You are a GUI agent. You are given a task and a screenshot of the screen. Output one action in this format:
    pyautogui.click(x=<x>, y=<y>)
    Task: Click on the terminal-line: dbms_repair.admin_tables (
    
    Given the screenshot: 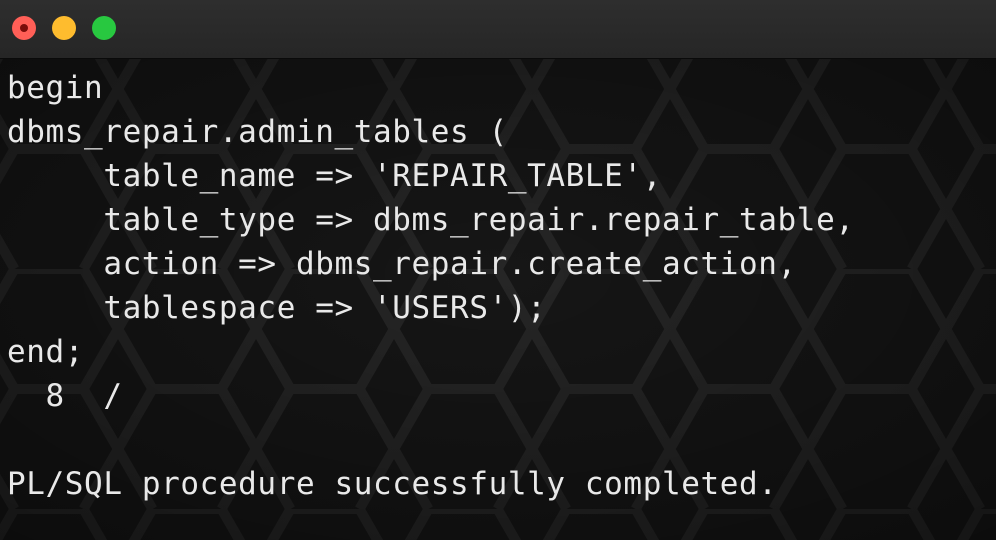 What is the action you would take?
    pyautogui.click(x=257, y=132)
    